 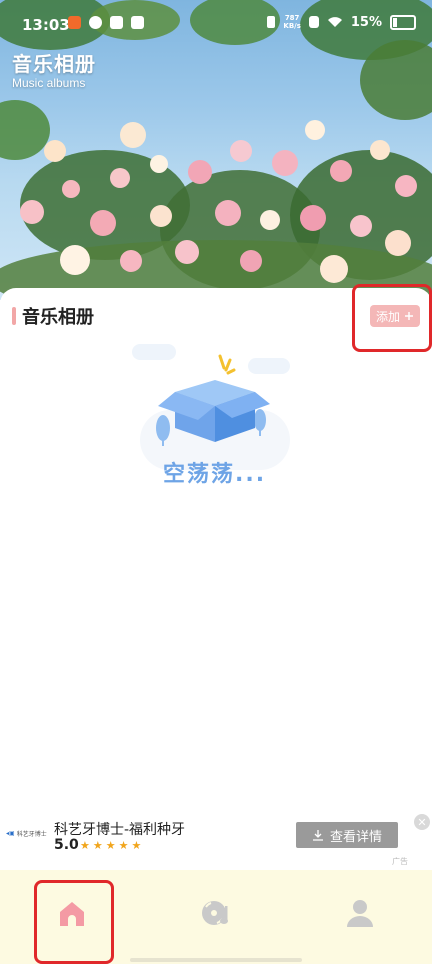 I want to click on battery-icon, so click(x=403, y=22).